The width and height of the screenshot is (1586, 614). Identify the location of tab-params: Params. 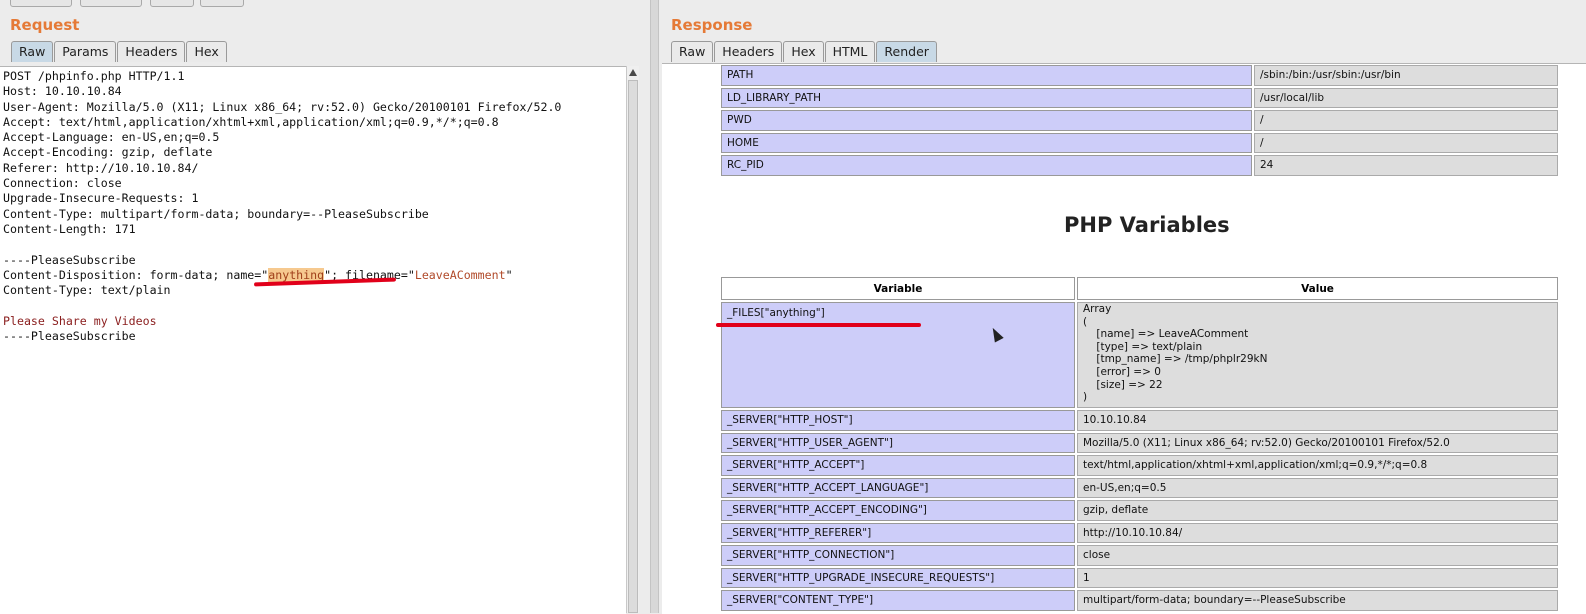
(85, 51).